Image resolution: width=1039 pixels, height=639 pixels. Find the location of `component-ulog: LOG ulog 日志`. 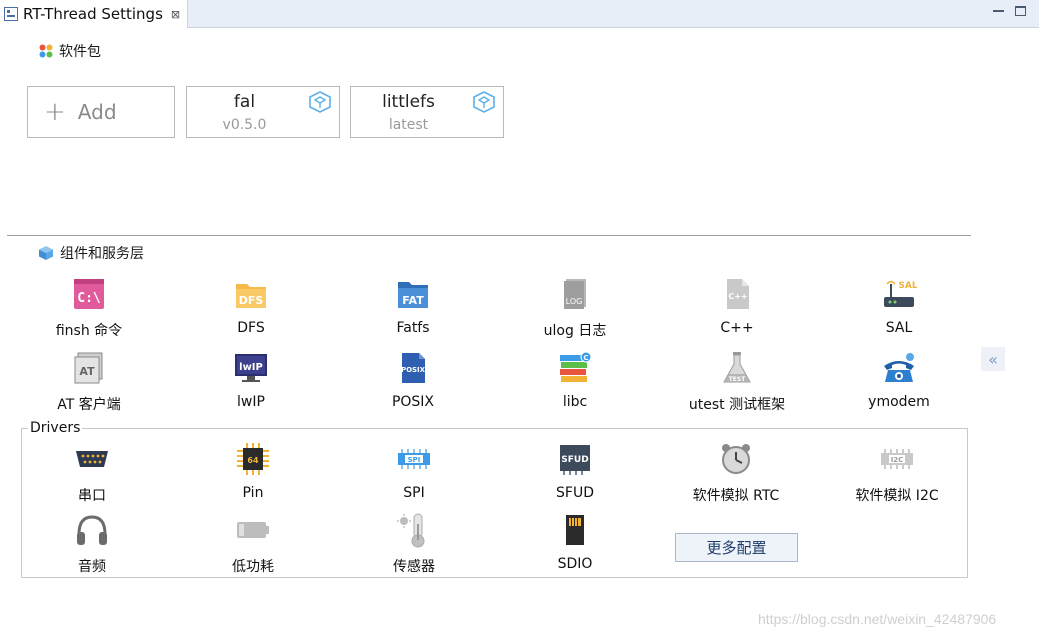

component-ulog: LOG ulog 日志 is located at coordinates (575, 308).